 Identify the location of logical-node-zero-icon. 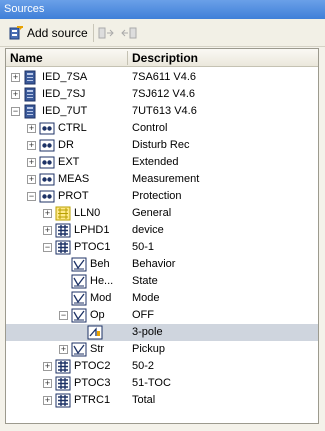
(63, 213).